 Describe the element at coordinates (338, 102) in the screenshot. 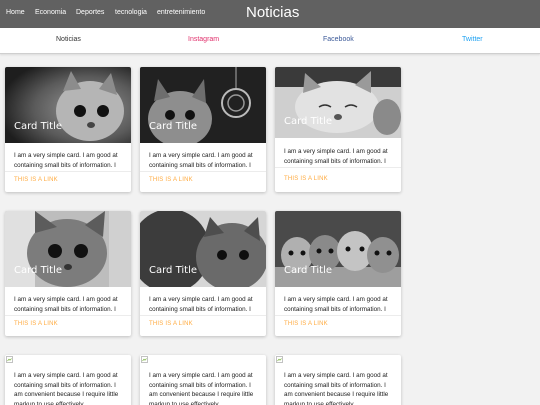

I see `sleeping-kitten-photo: Card Title` at that location.